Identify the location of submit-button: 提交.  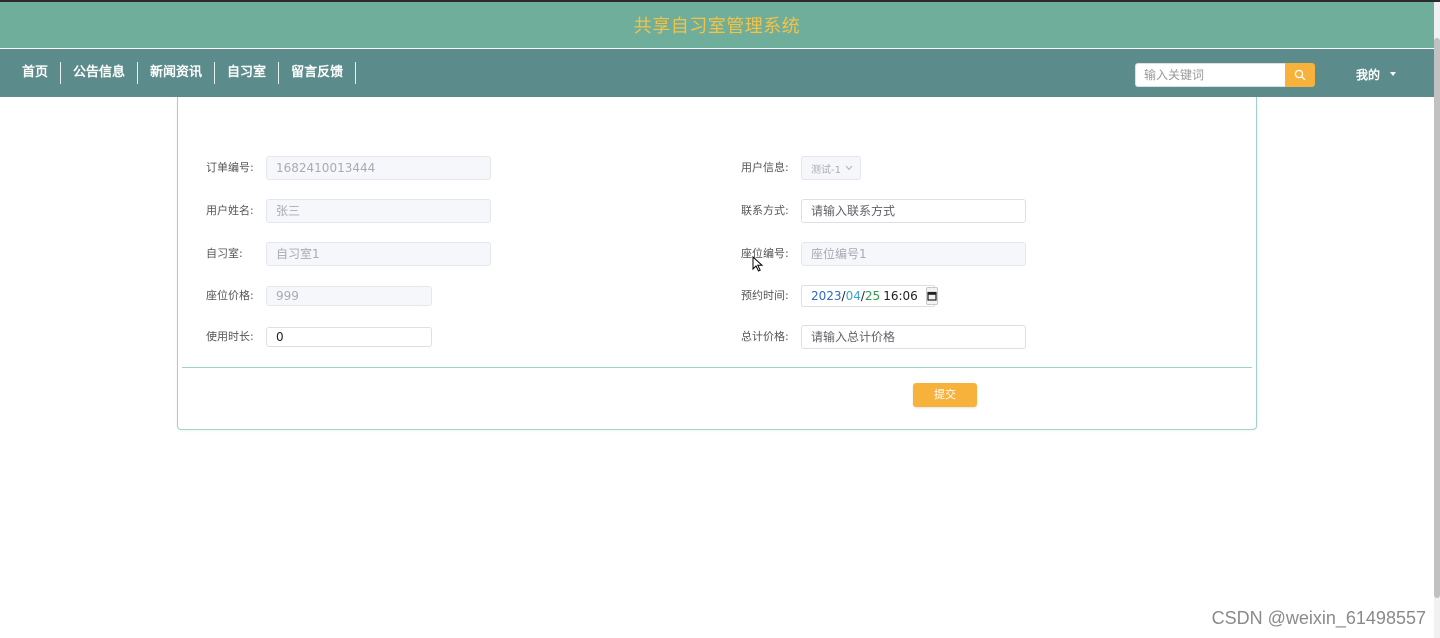
(945, 395).